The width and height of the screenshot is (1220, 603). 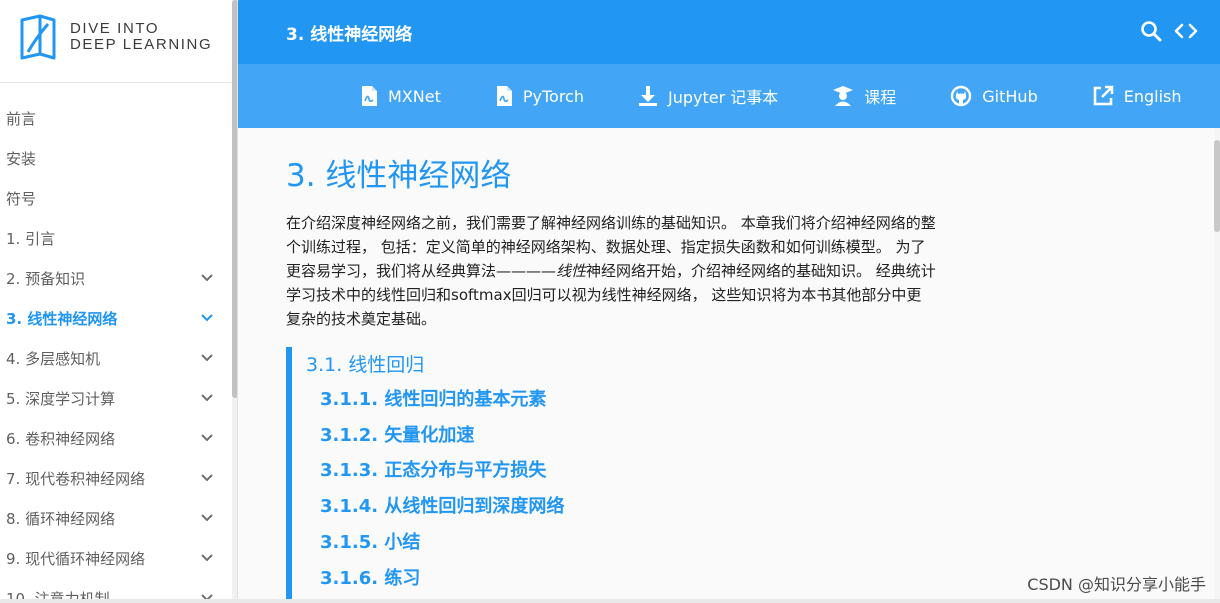 I want to click on sidebar-item: 2. 预备知识, so click(x=116, y=278).